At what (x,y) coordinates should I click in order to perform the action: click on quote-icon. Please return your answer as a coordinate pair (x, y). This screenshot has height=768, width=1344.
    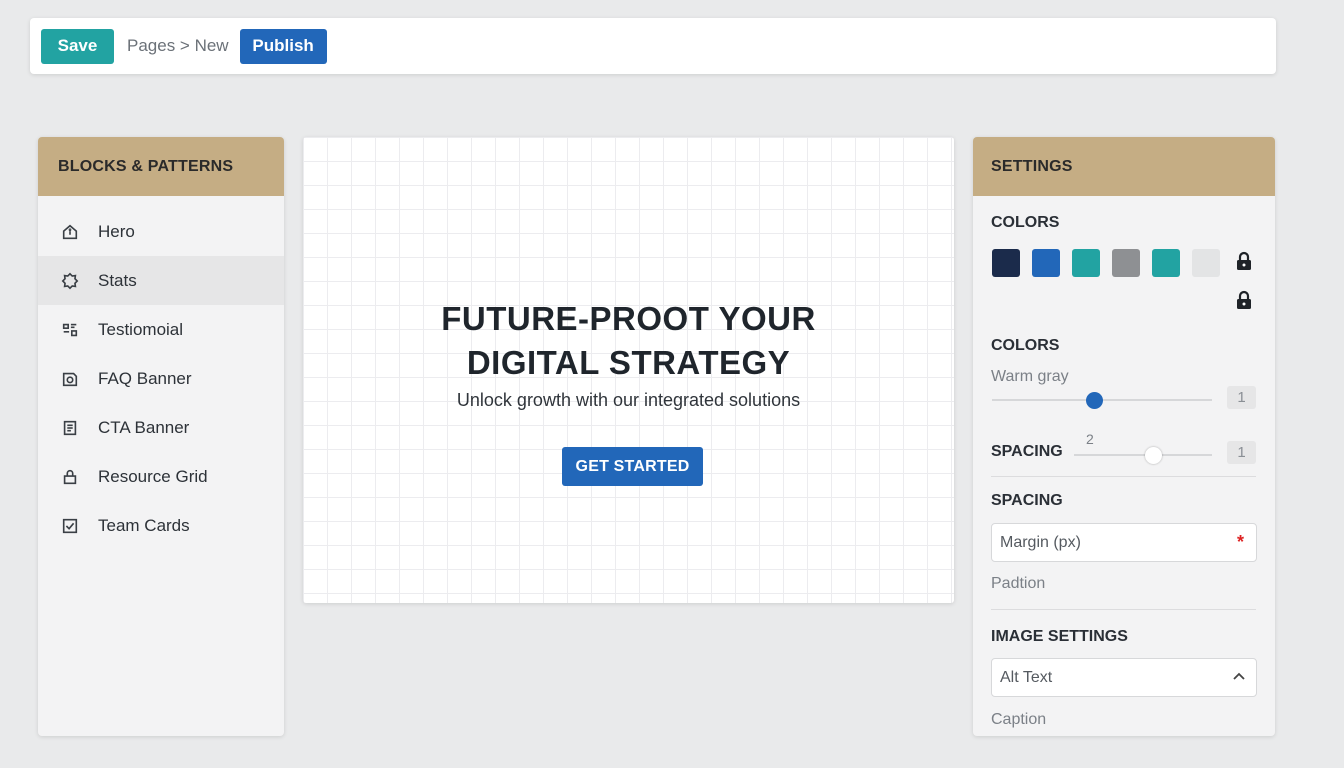
    Looking at the image, I should click on (70, 330).